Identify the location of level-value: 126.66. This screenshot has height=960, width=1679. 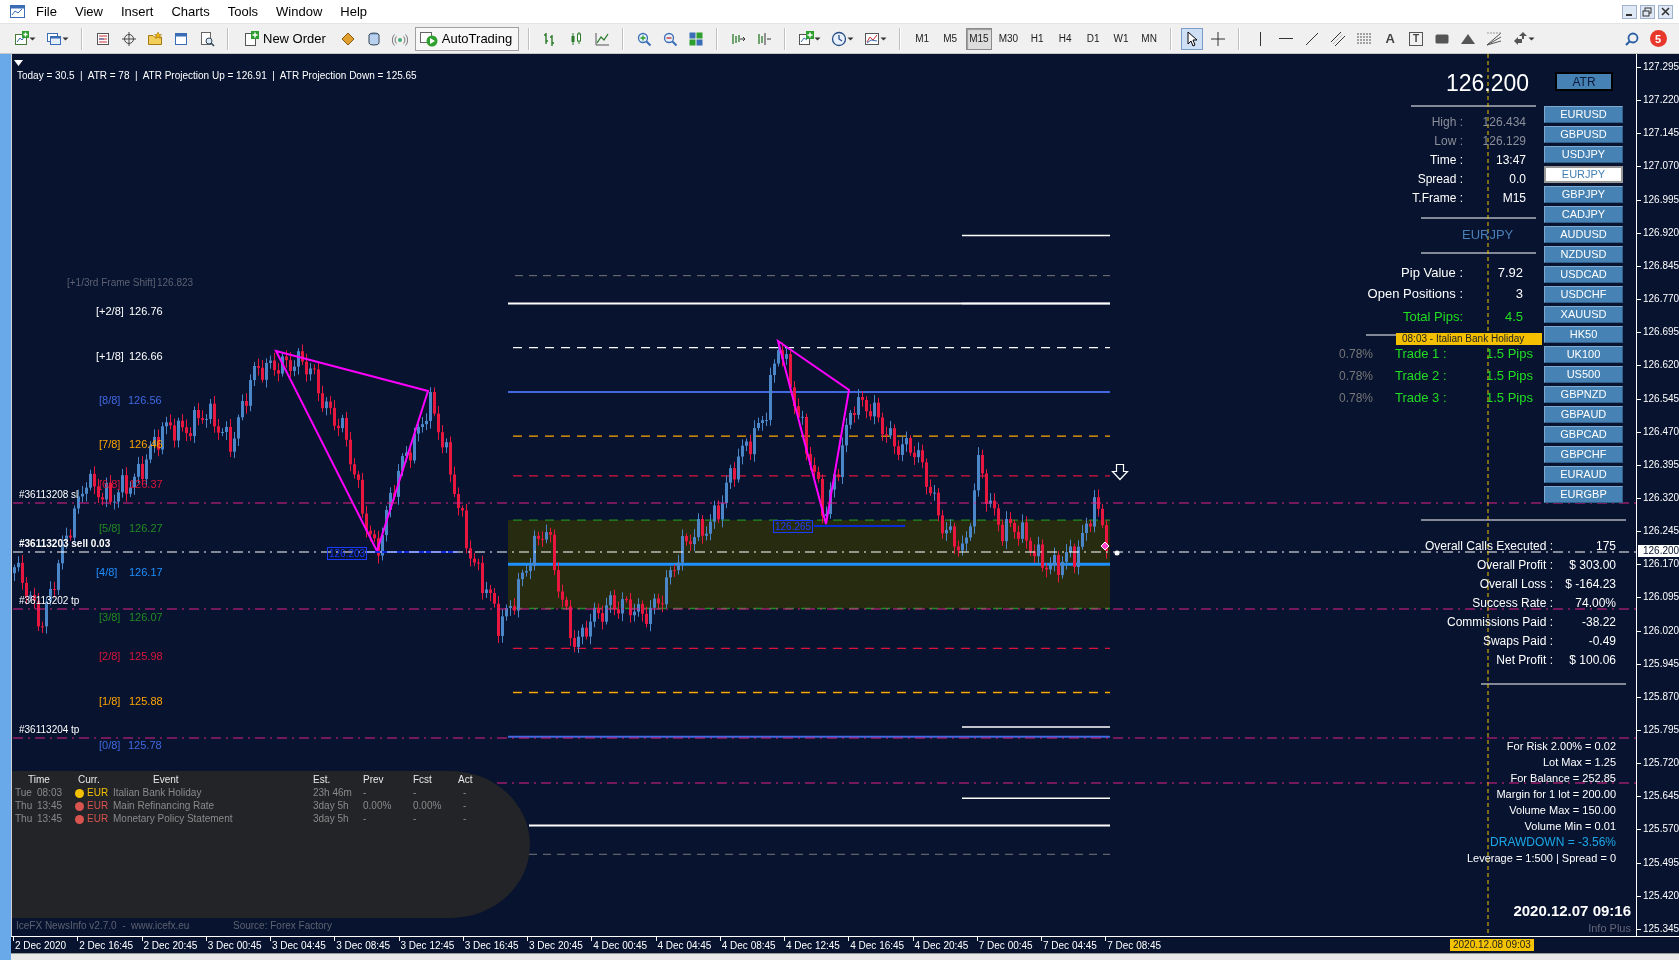
(146, 355).